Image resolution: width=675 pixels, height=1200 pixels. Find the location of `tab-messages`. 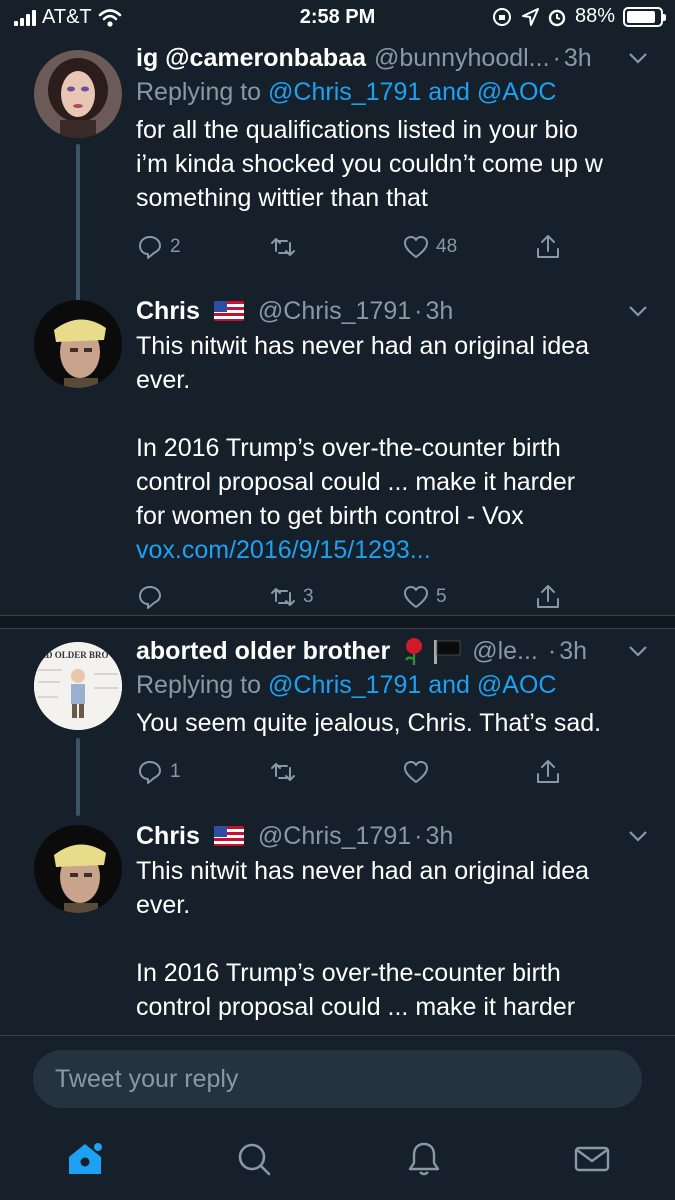

tab-messages is located at coordinates (592, 1159).